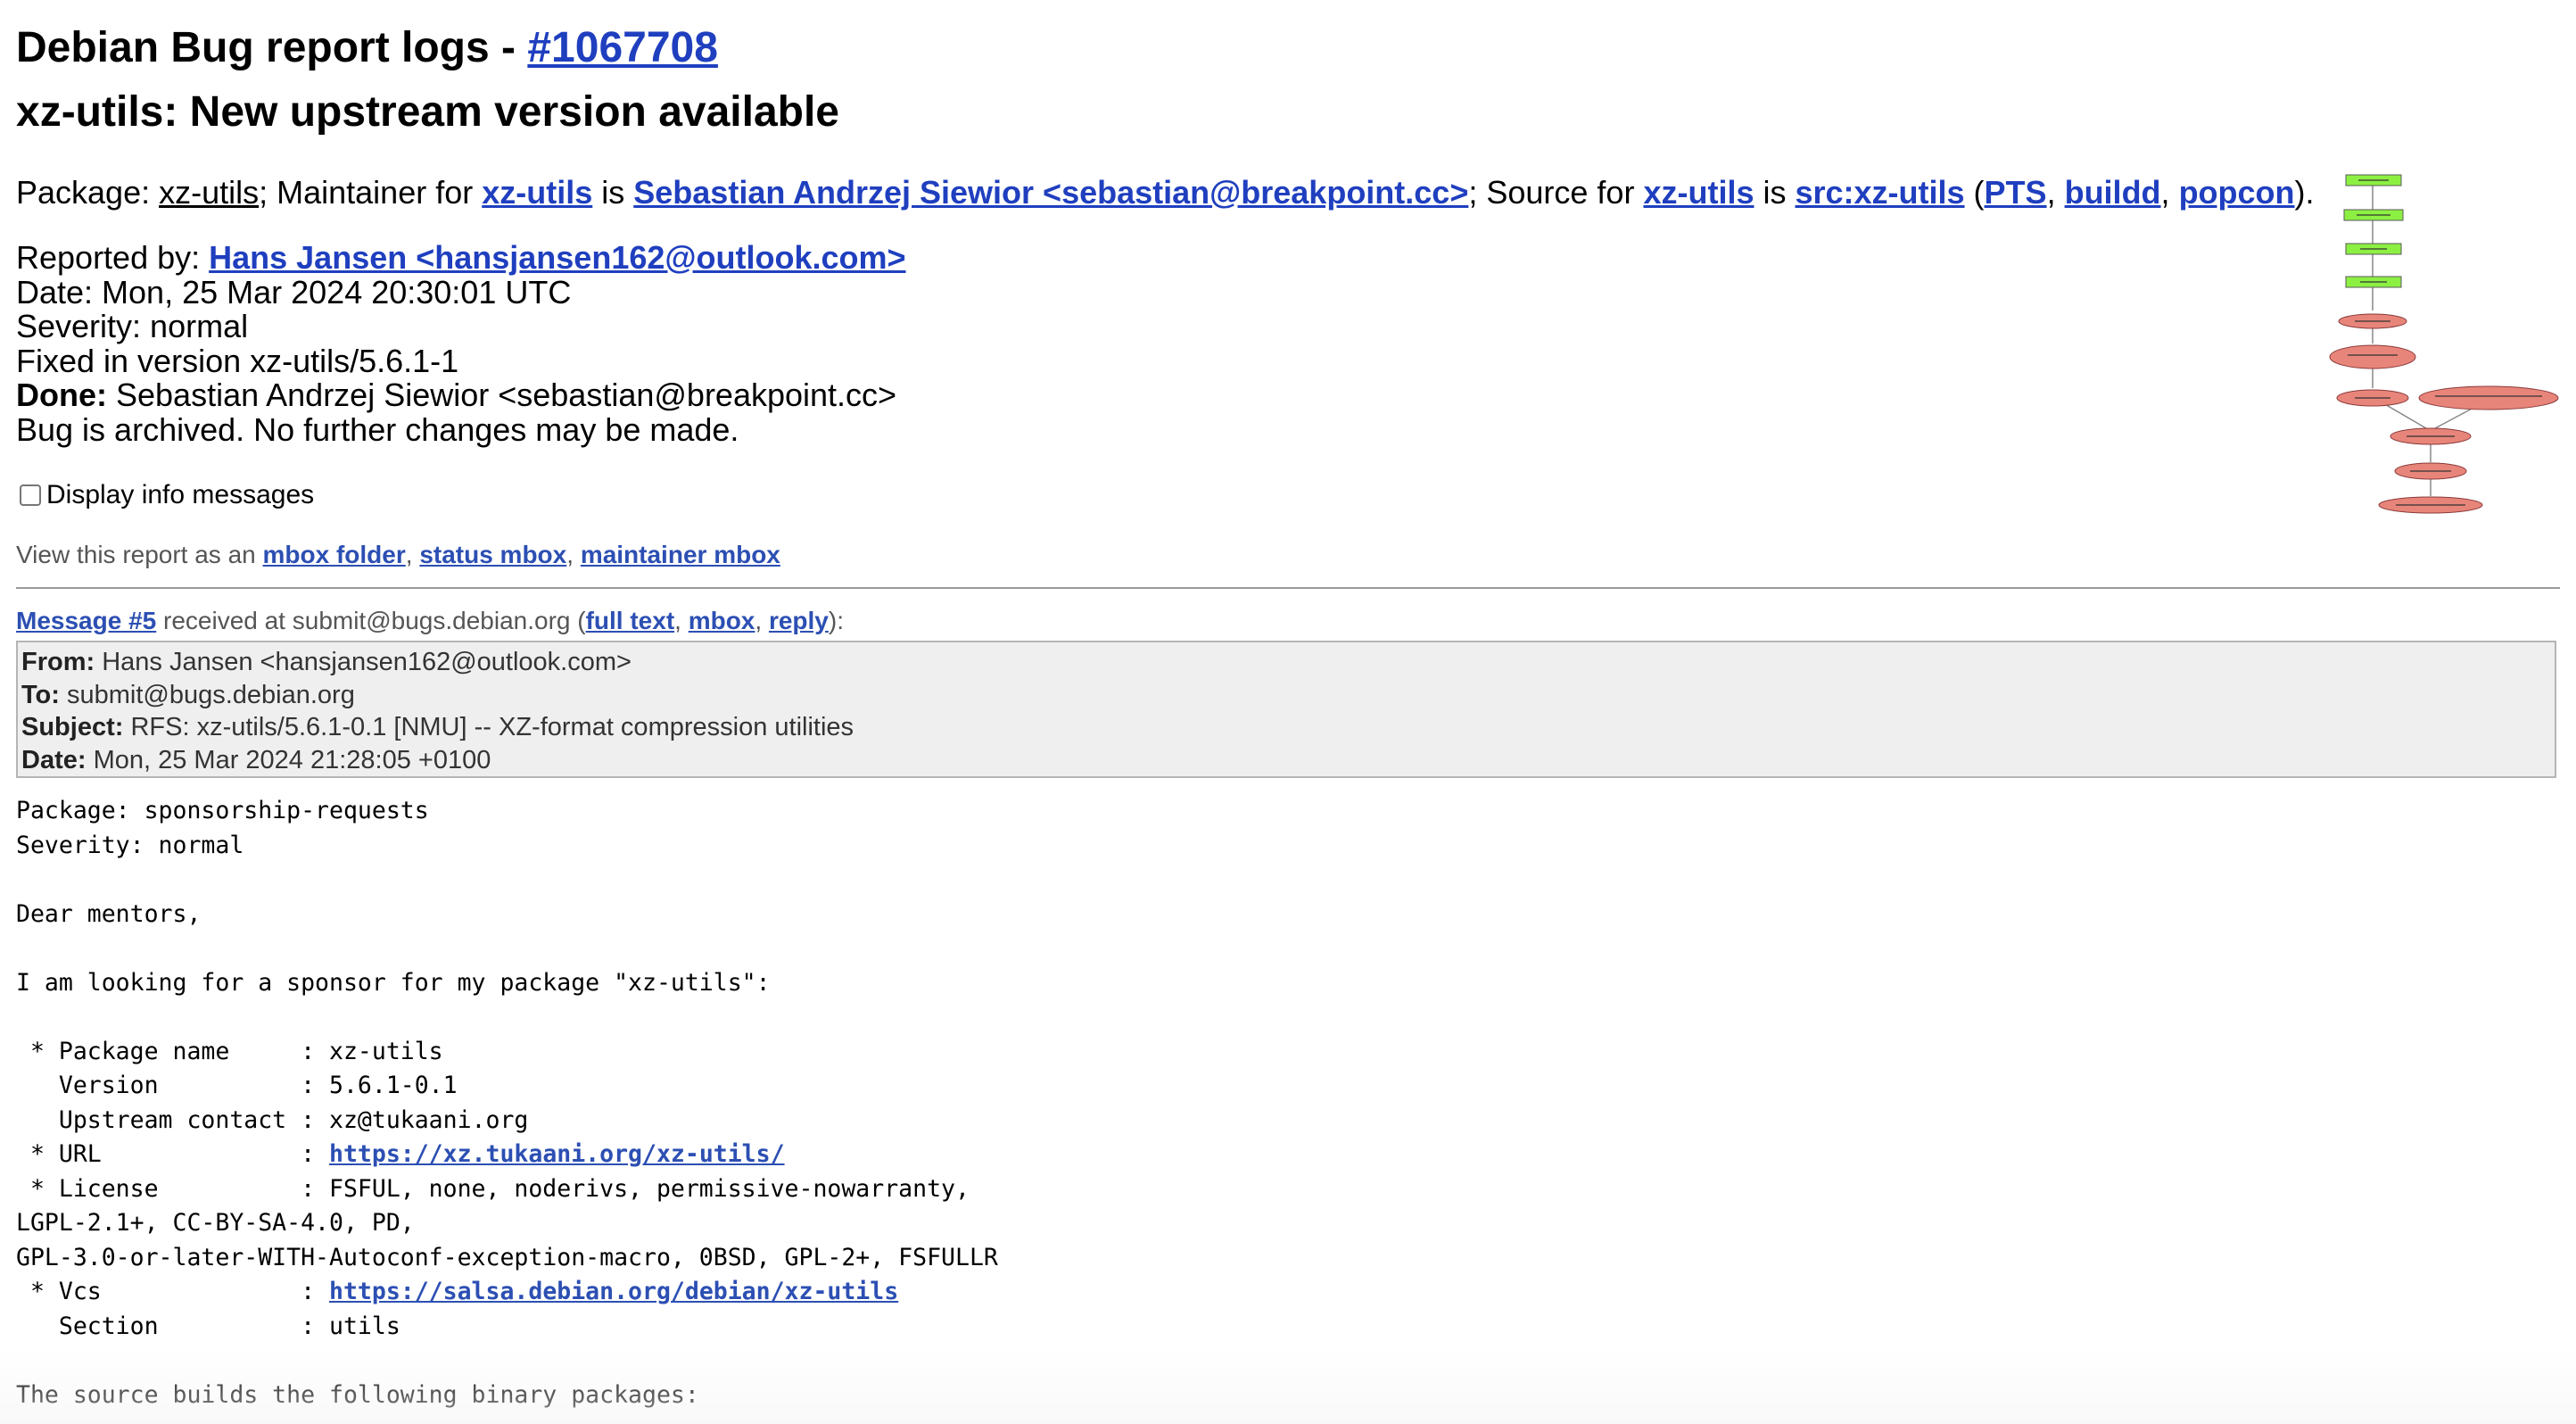 The width and height of the screenshot is (2576, 1424). What do you see at coordinates (173, 1154) in the screenshot?
I see `body-line: * URL :` at bounding box center [173, 1154].